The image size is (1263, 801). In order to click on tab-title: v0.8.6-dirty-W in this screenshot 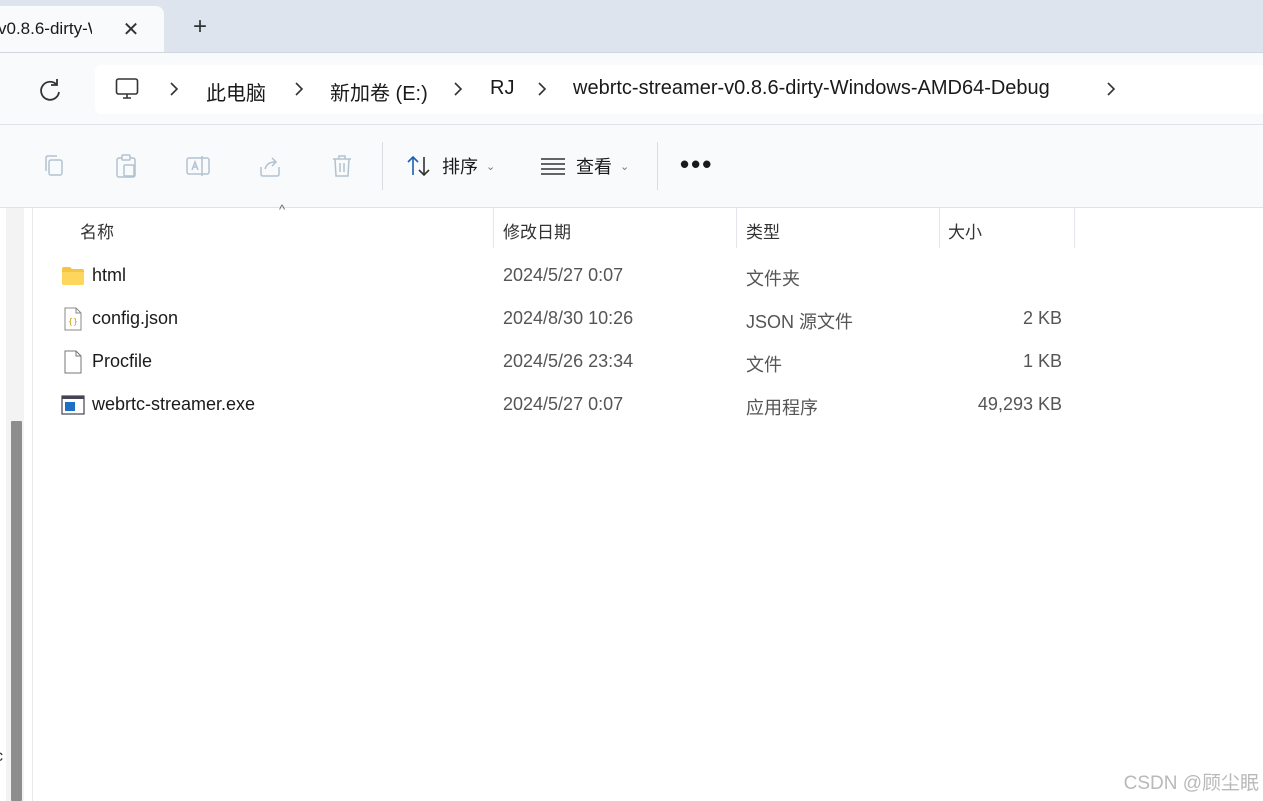, I will do `click(46, 28)`.